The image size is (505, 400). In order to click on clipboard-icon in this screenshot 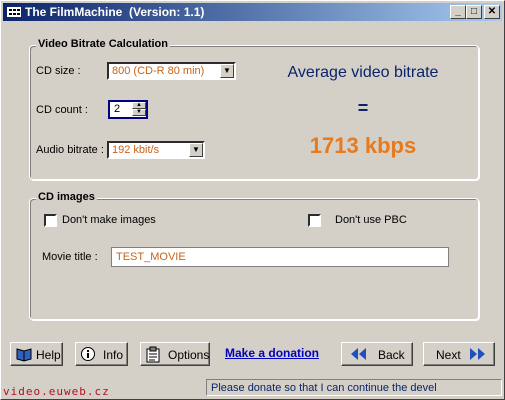, I will do `click(153, 354)`.